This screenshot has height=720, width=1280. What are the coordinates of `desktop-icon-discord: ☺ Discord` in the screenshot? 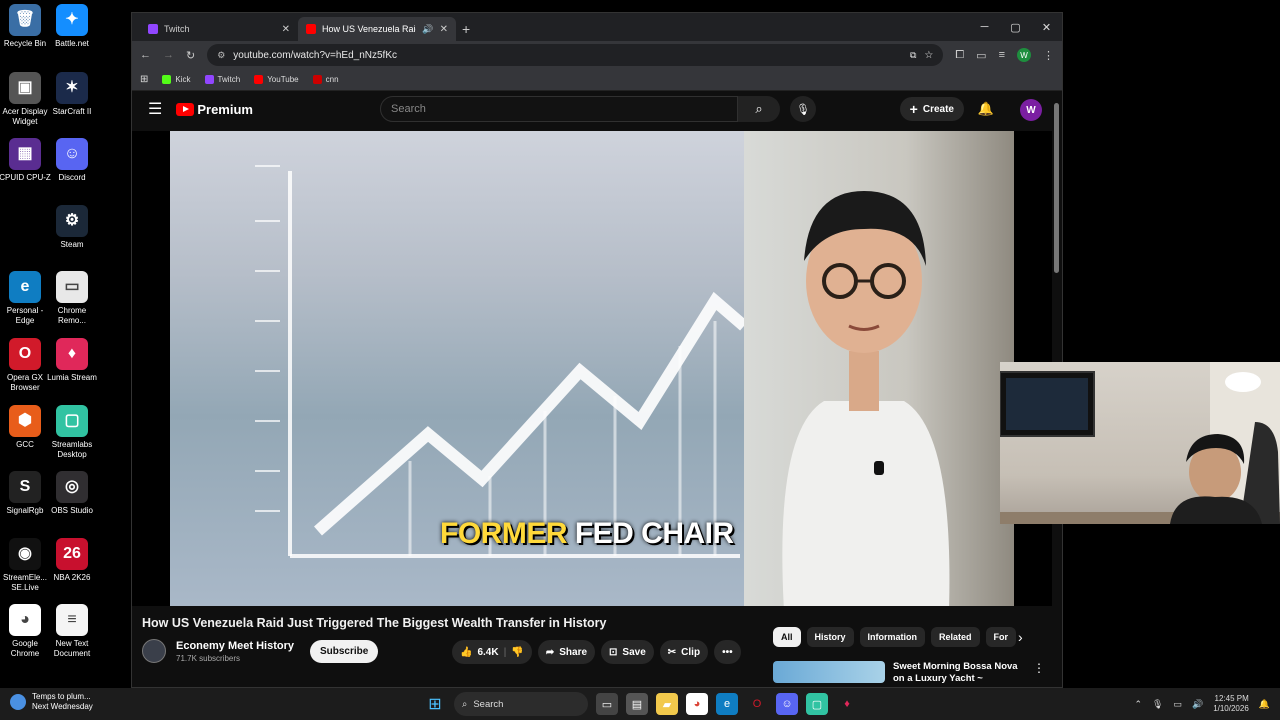 It's located at (72, 160).